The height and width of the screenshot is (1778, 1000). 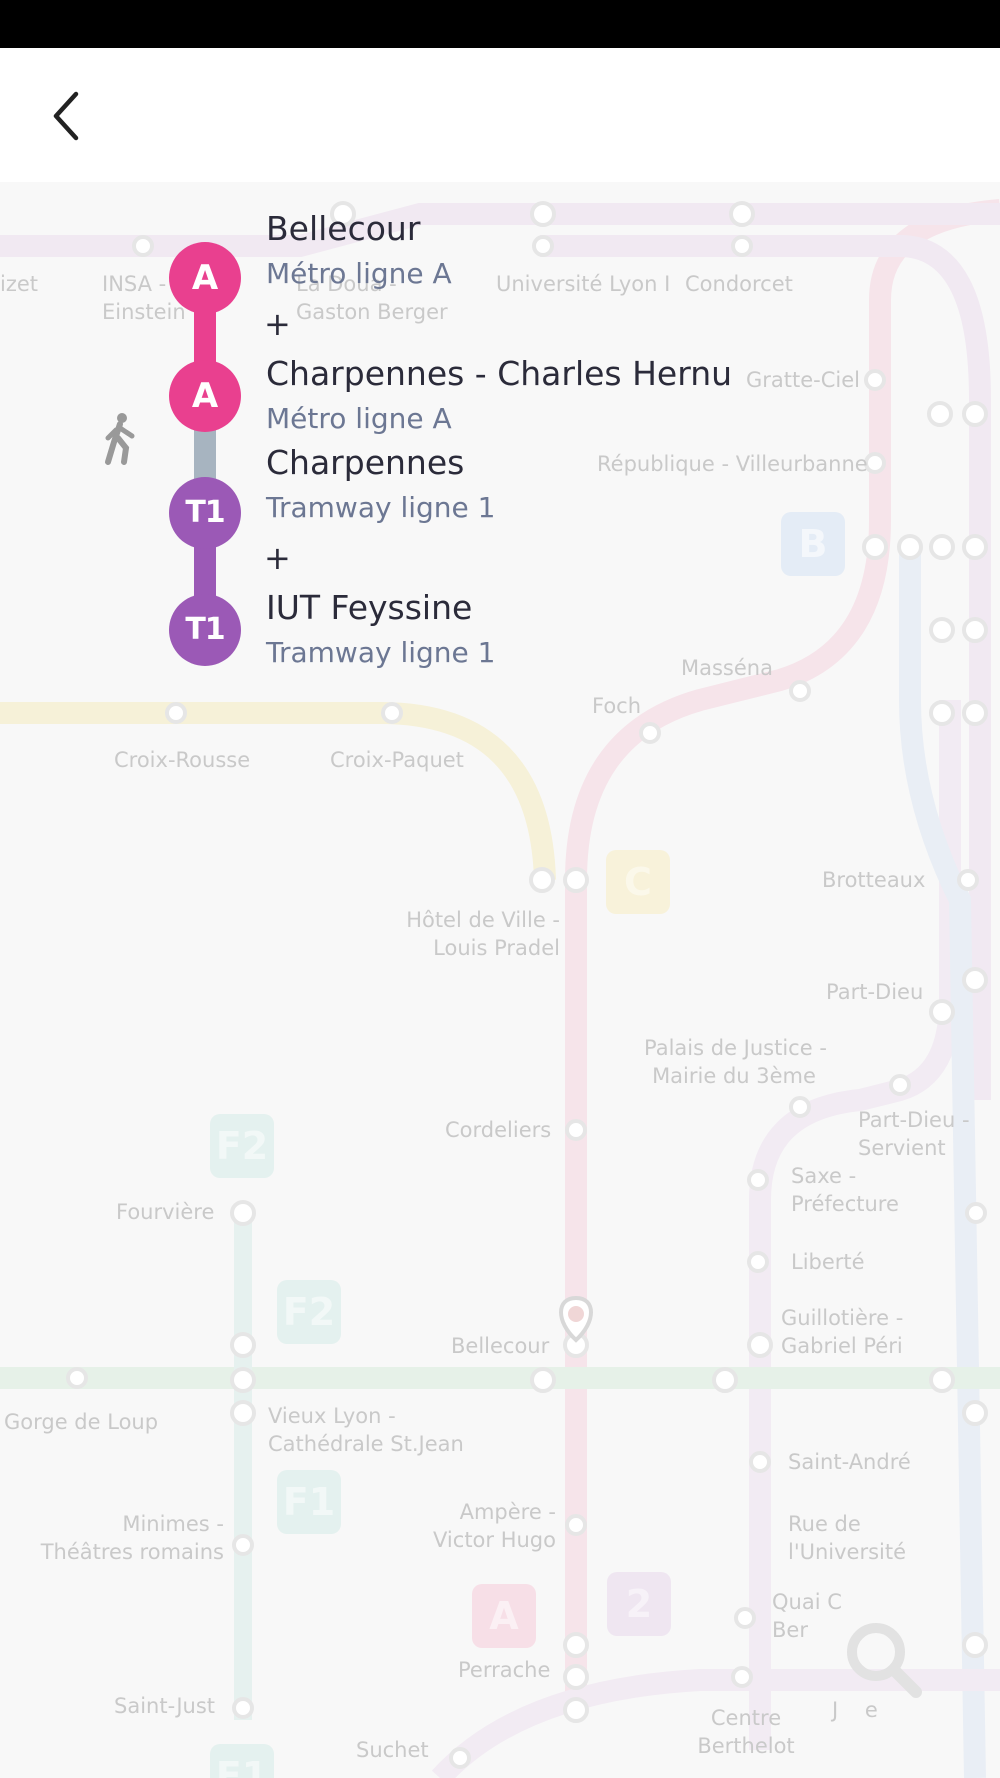 I want to click on map-label: Foch, so click(x=617, y=706).